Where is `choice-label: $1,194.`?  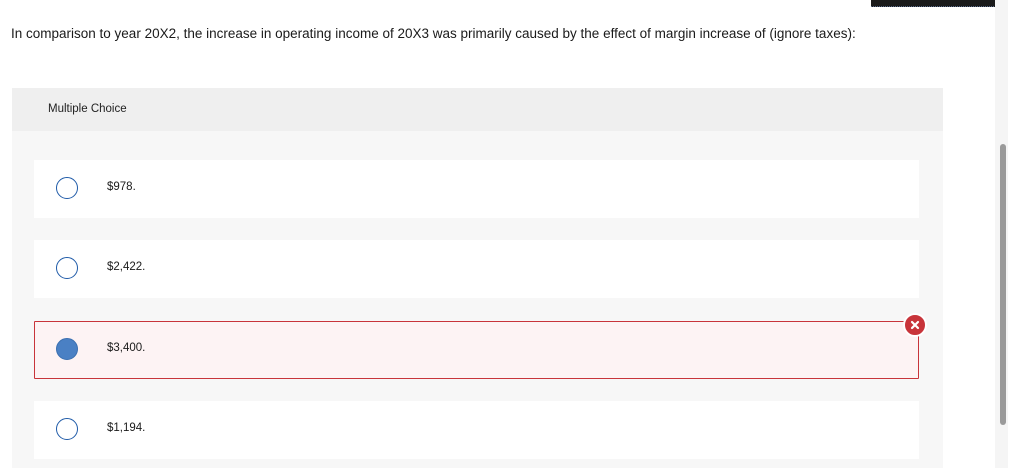
choice-label: $1,194. is located at coordinates (126, 428).